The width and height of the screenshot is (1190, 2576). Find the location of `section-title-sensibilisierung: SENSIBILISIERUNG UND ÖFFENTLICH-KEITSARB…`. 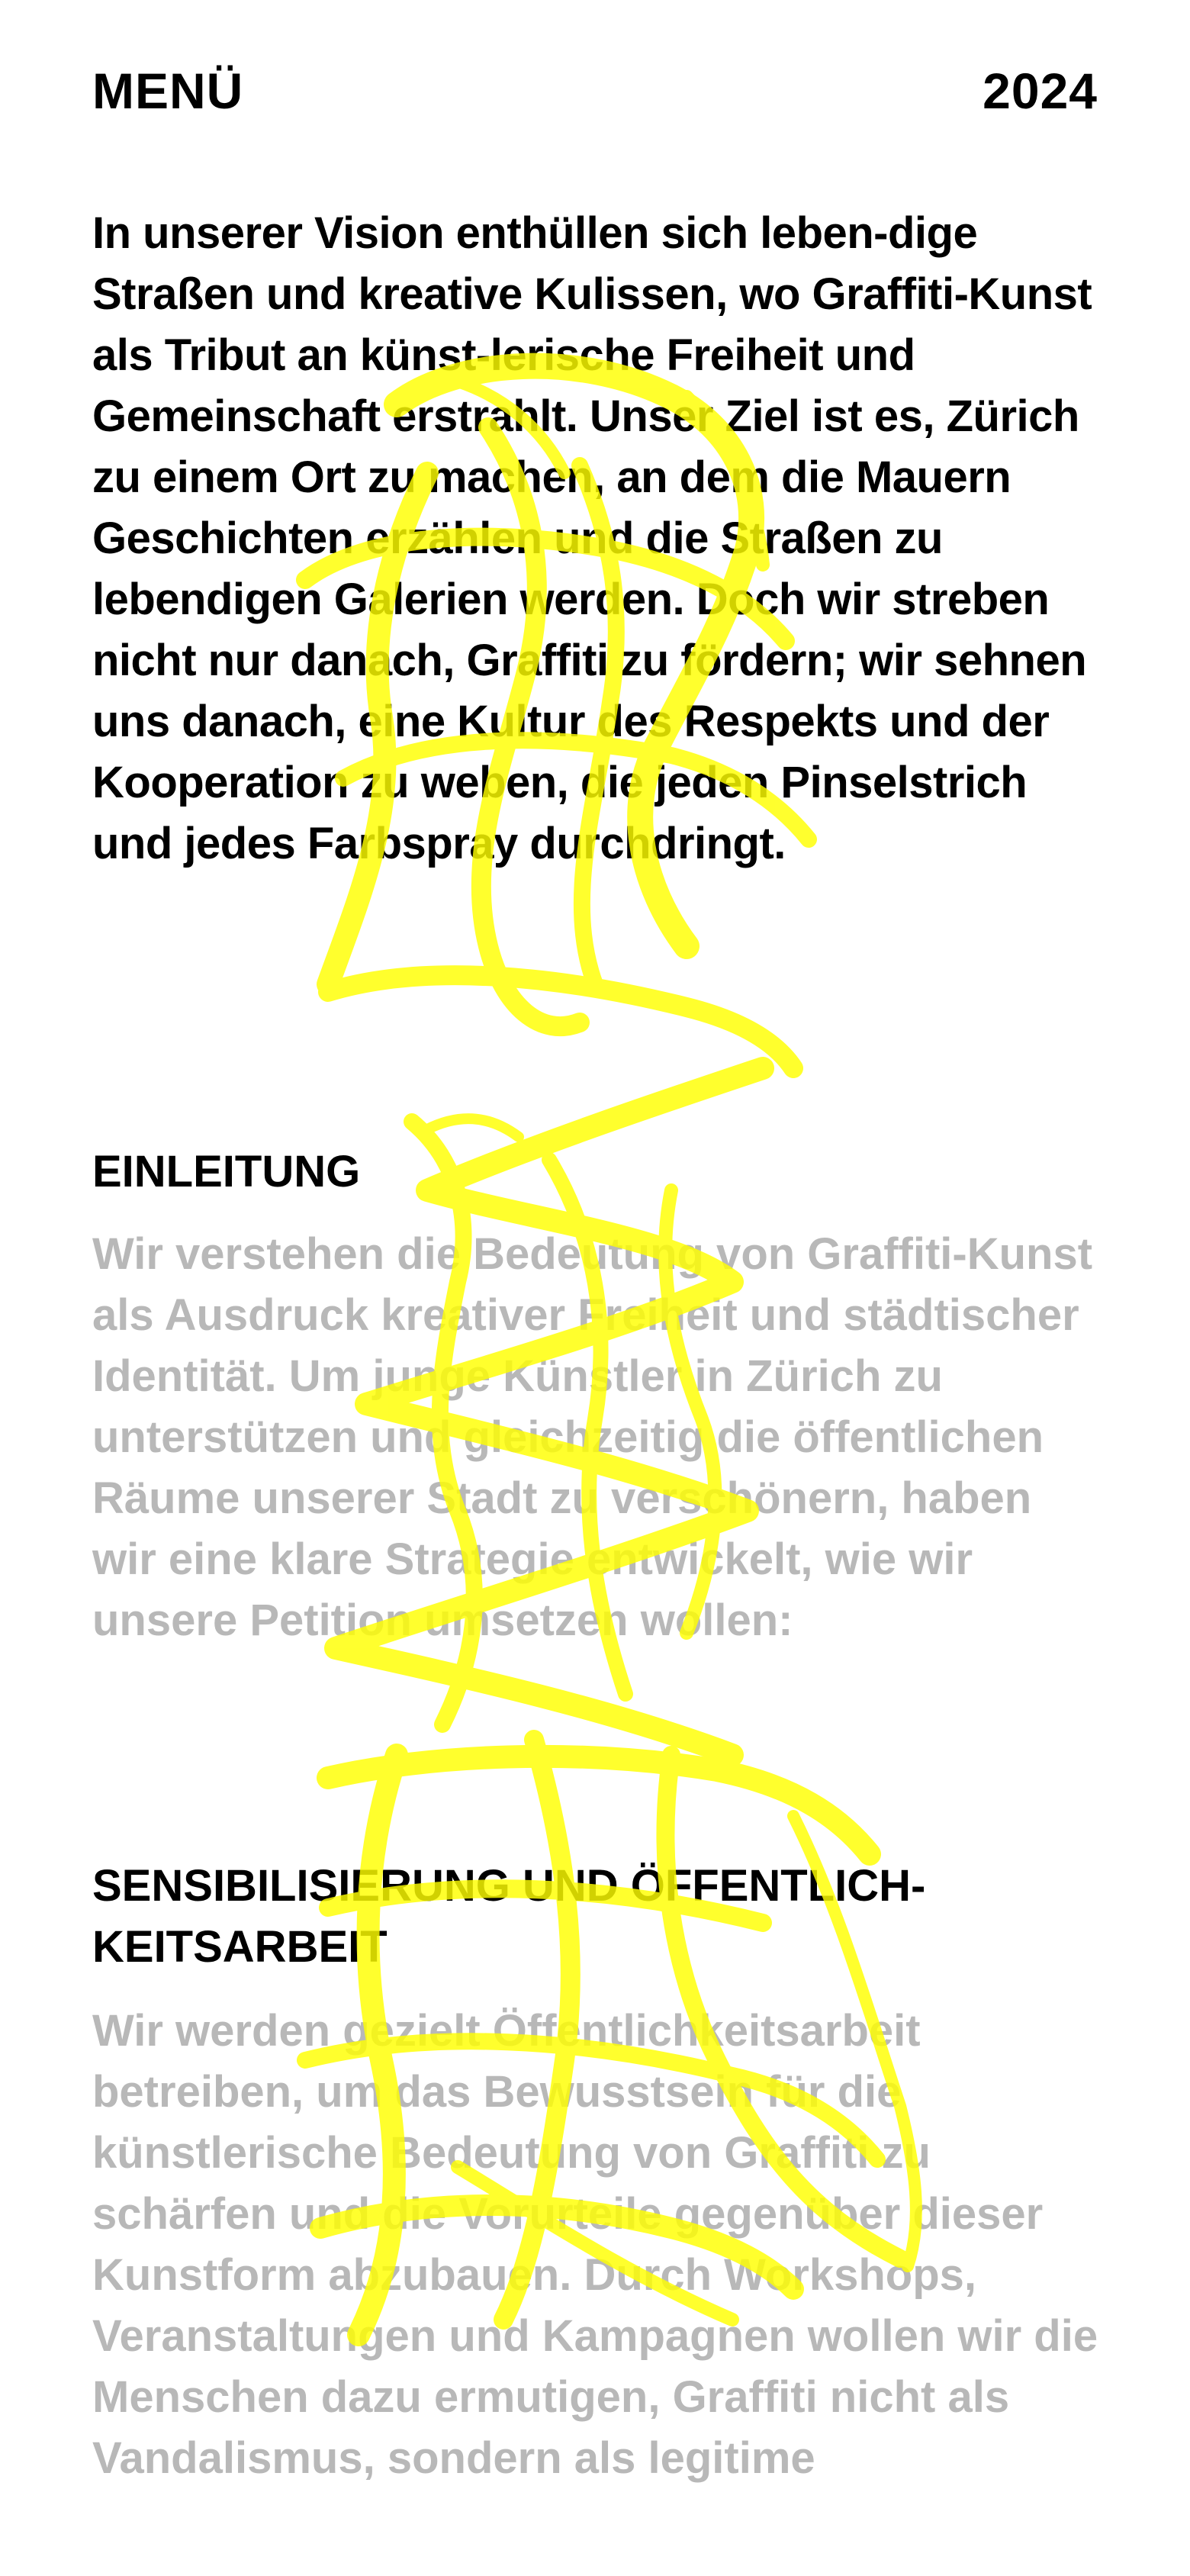

section-title-sensibilisierung: SENSIBILISIERUNG UND ÖFFENTLICH-KEITSARB… is located at coordinates (509, 1916).